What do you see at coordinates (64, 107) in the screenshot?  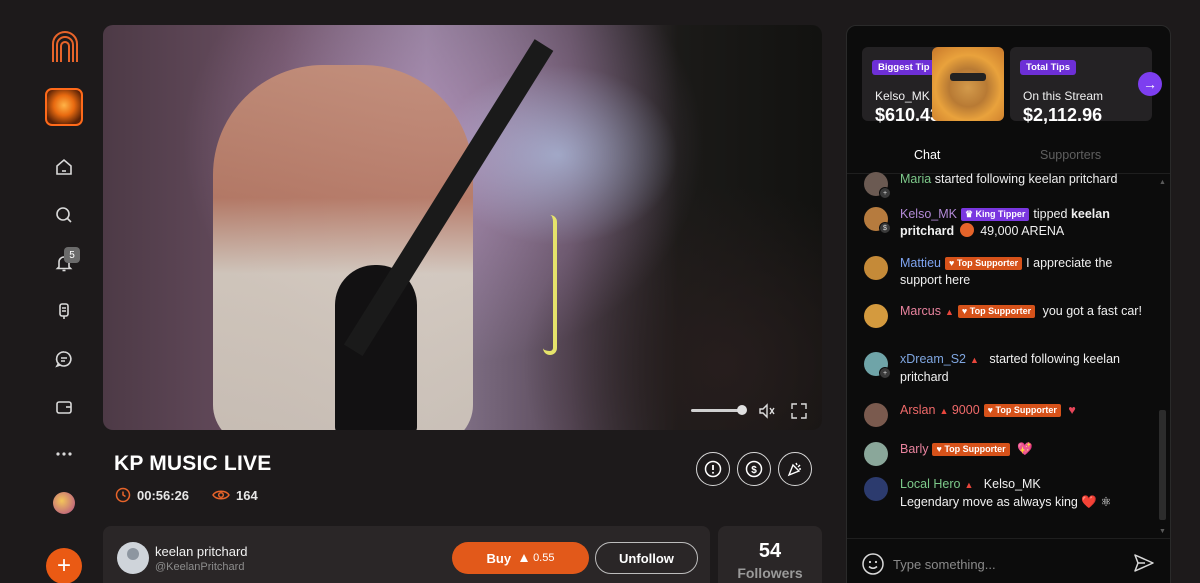 I see `current-stream-thumbnail` at bounding box center [64, 107].